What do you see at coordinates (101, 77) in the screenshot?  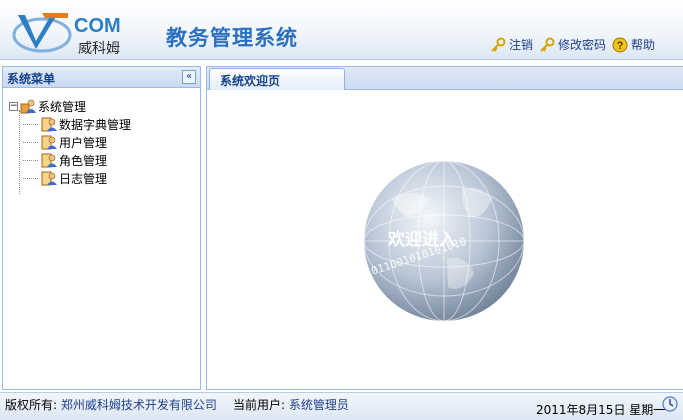 I see `sidebar-header: 系统菜单 «` at bounding box center [101, 77].